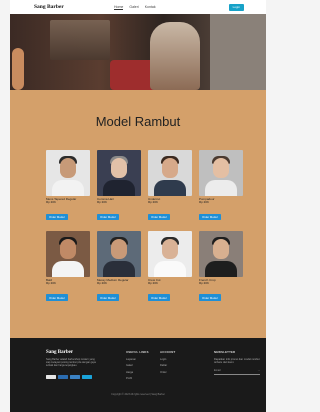  I want to click on payment-icons, so click(69, 377).